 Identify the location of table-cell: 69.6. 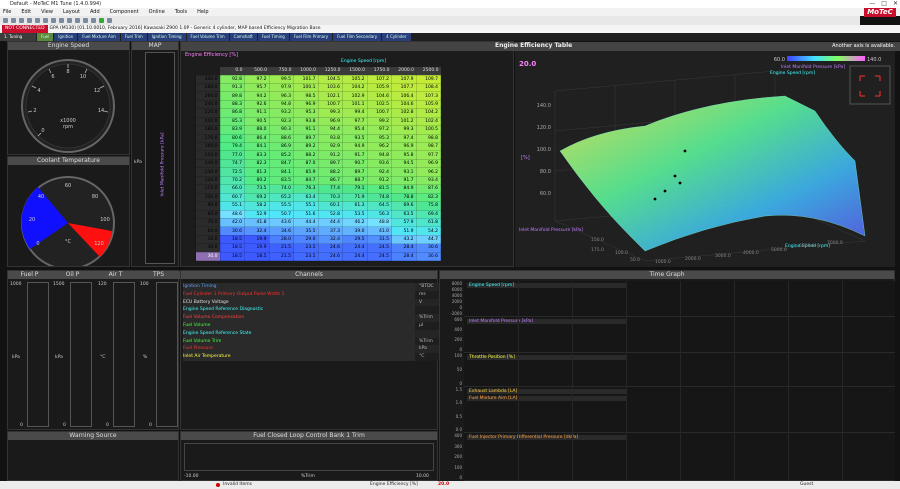
(404, 206).